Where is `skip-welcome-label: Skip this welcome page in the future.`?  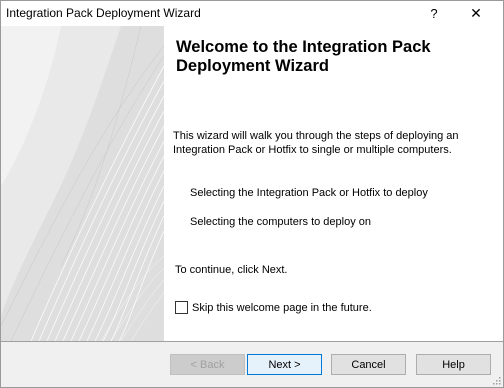
skip-welcome-label: Skip this welcome page in the future. is located at coordinates (282, 307).